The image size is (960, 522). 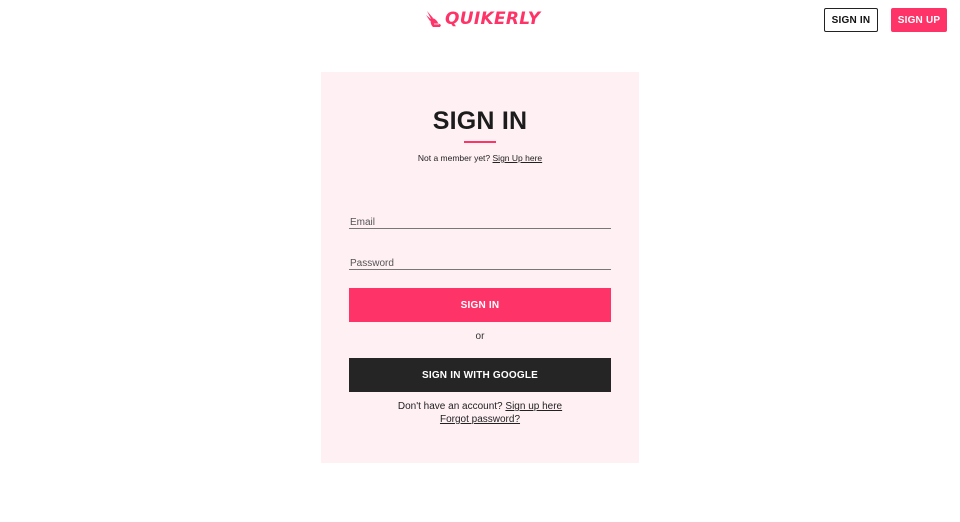 I want to click on no-account-text: Don't have an account?, so click(x=450, y=406).